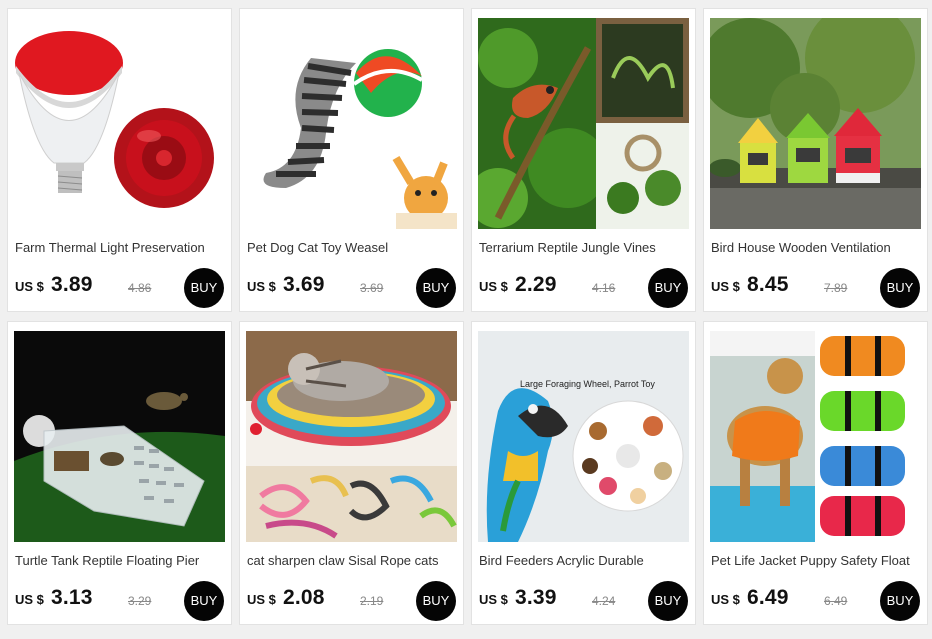 The width and height of the screenshot is (932, 639). Describe the element at coordinates (836, 288) in the screenshot. I see `original-price: 7.89` at that location.